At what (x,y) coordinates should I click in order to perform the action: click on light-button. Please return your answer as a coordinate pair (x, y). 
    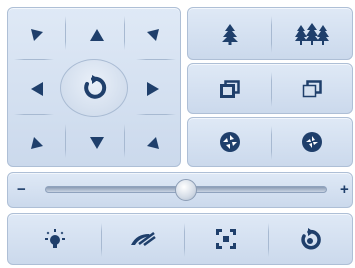
    Looking at the image, I should click on (54, 239).